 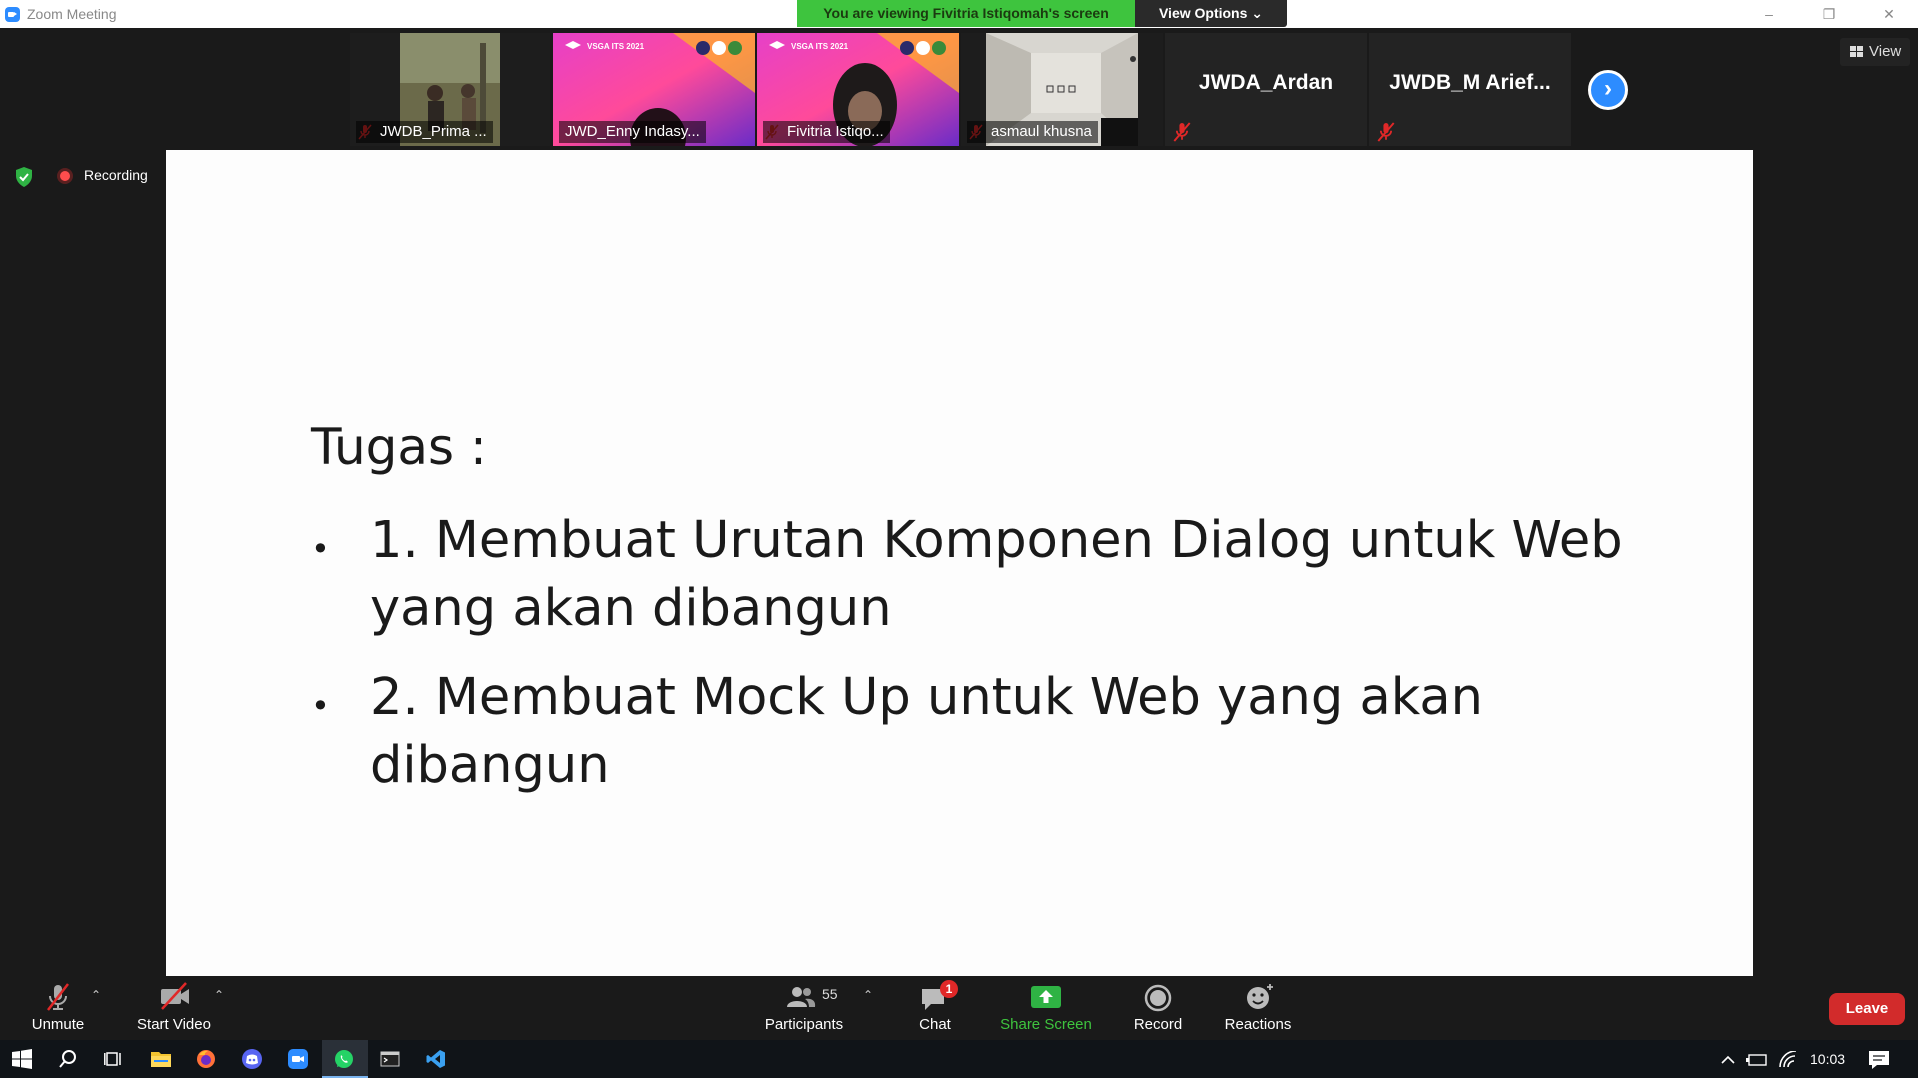 I want to click on view-layout-button: View, so click(x=1875, y=52).